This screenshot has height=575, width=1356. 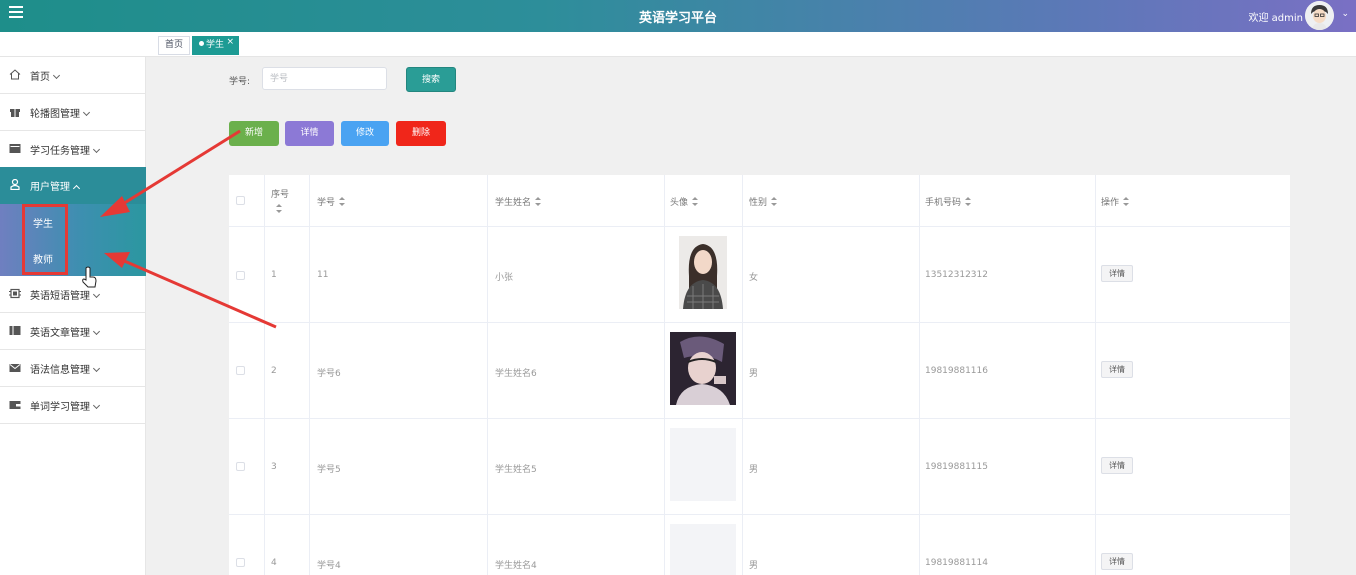 I want to click on tab-student: 学生 ×, so click(x=216, y=44).